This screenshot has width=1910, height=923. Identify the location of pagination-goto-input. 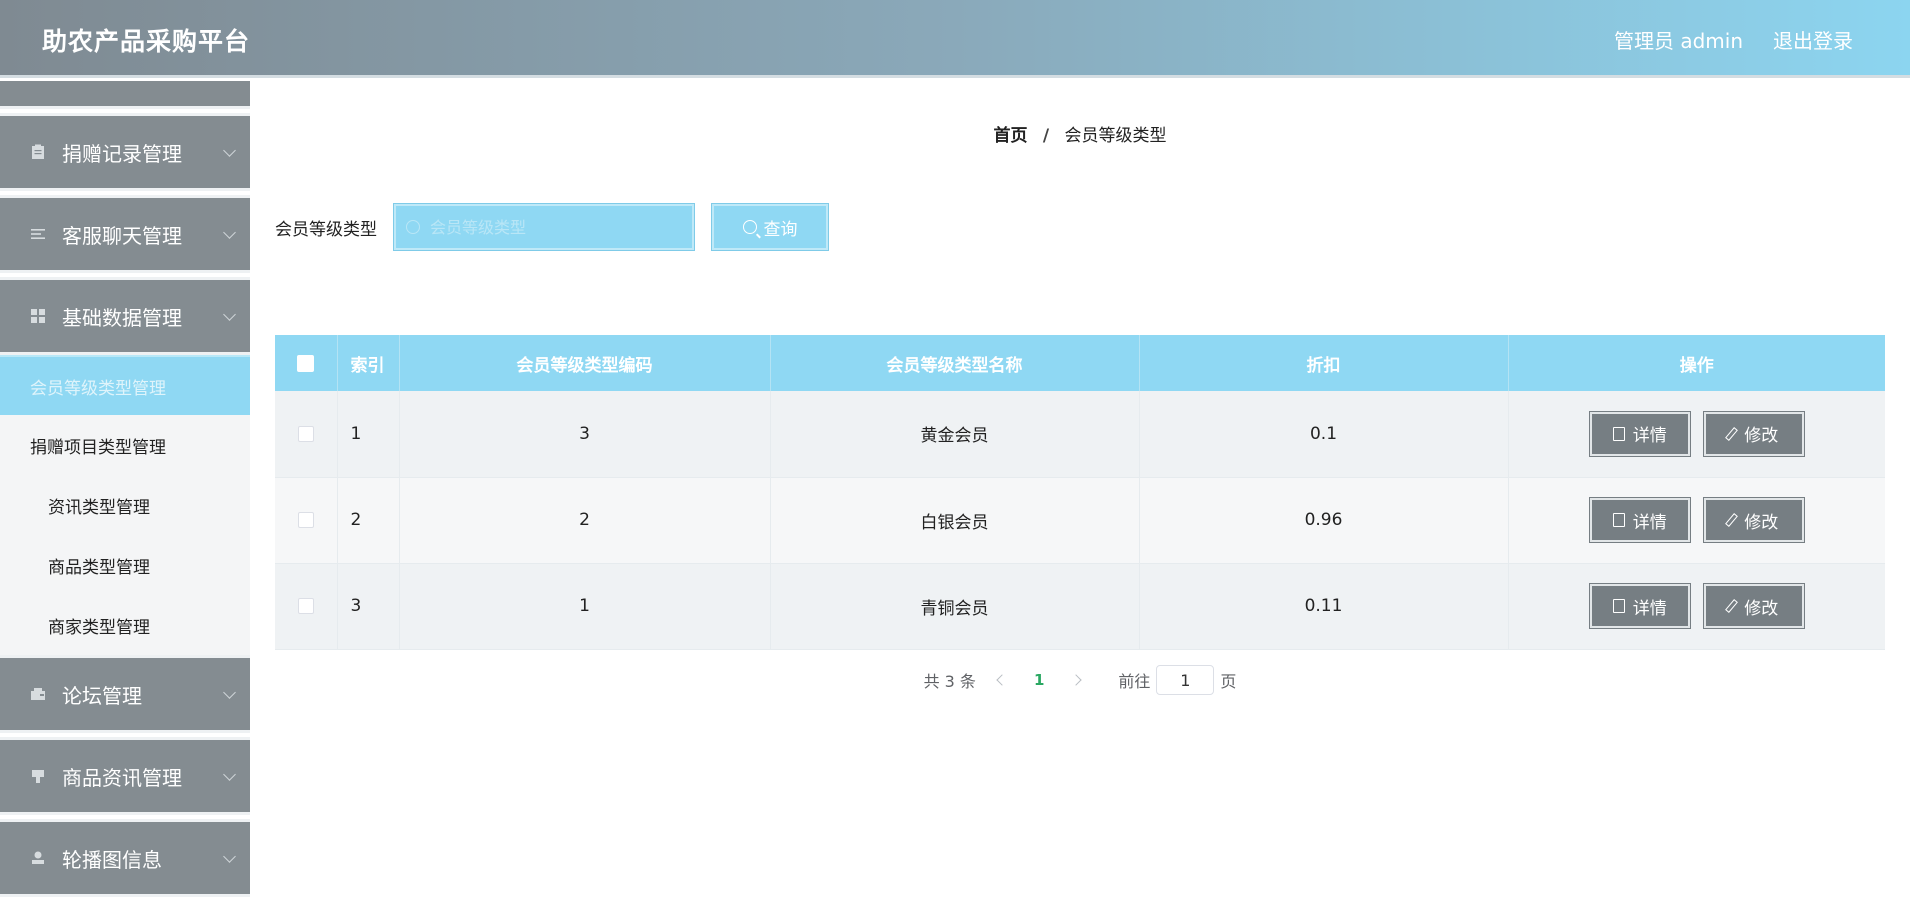
(1185, 680).